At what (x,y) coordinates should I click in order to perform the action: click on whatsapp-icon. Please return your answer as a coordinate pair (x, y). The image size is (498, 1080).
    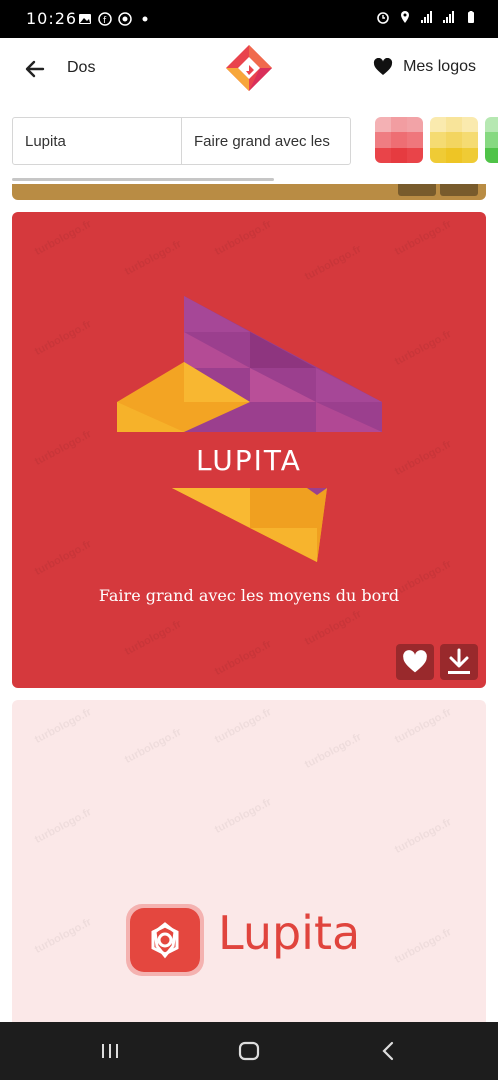
    Looking at the image, I should click on (125, 19).